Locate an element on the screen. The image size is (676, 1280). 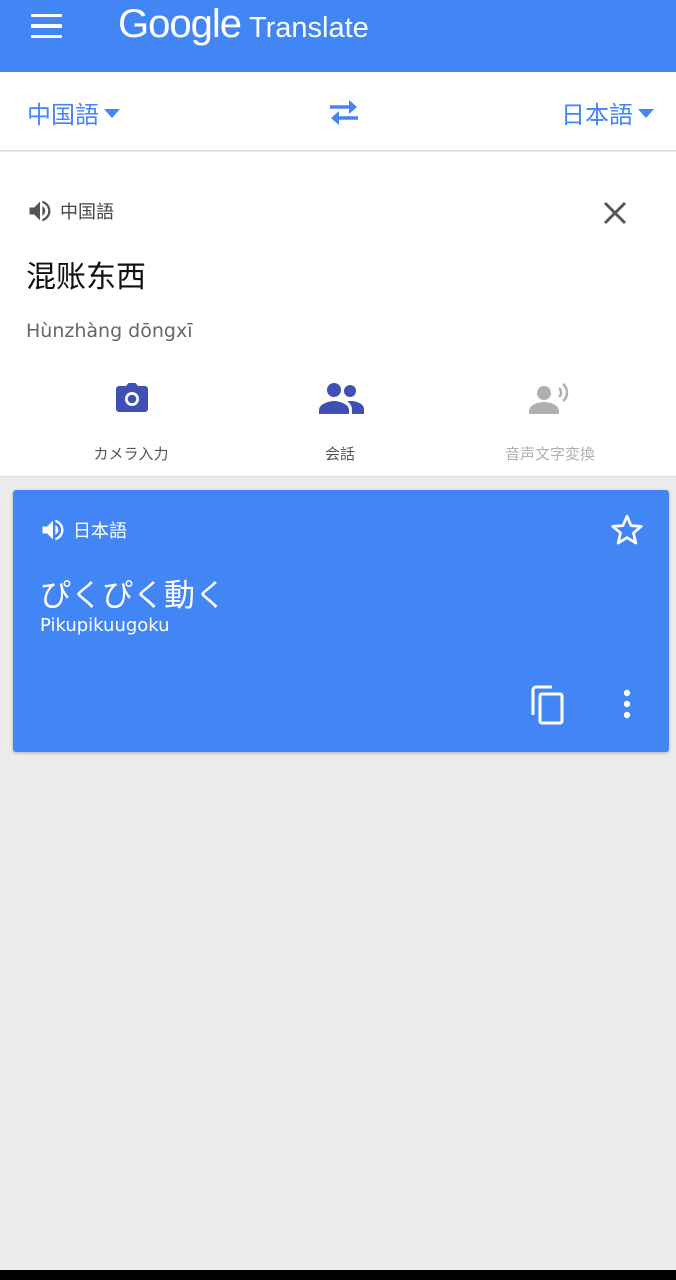
star-icon is located at coordinates (627, 530).